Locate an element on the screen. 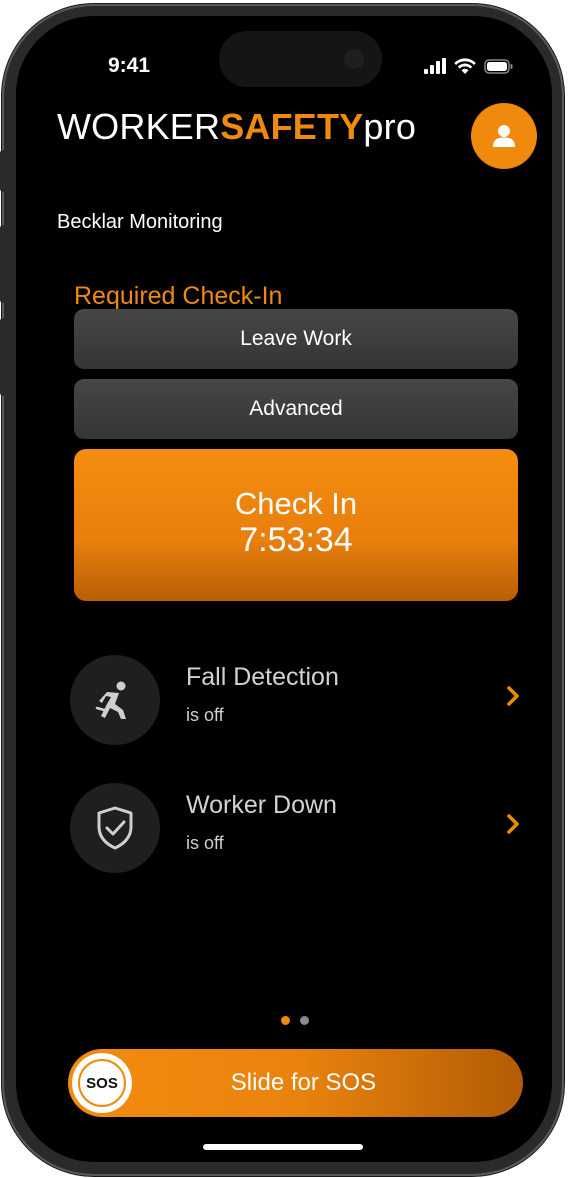  wifi-icon is located at coordinates (465, 65).